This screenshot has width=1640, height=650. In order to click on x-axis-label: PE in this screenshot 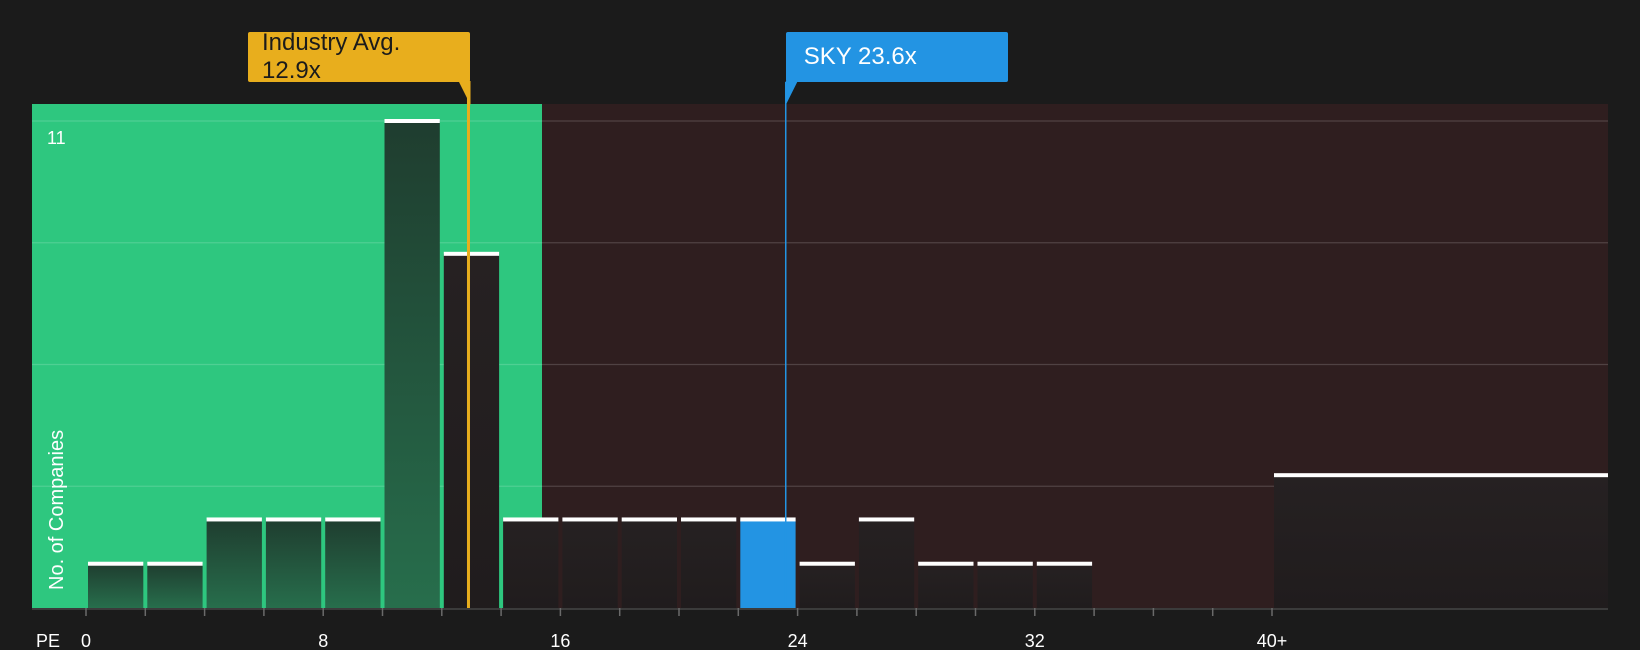, I will do `click(48, 640)`.